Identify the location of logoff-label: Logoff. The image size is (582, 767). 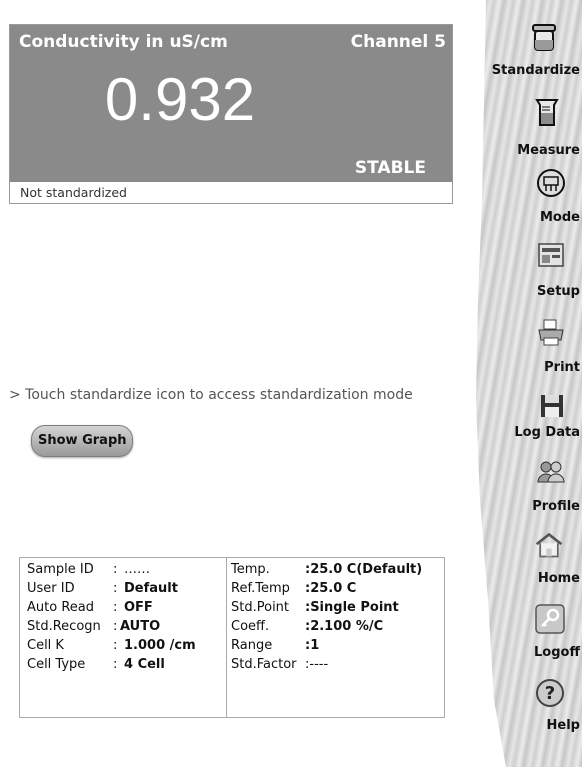
(557, 652).